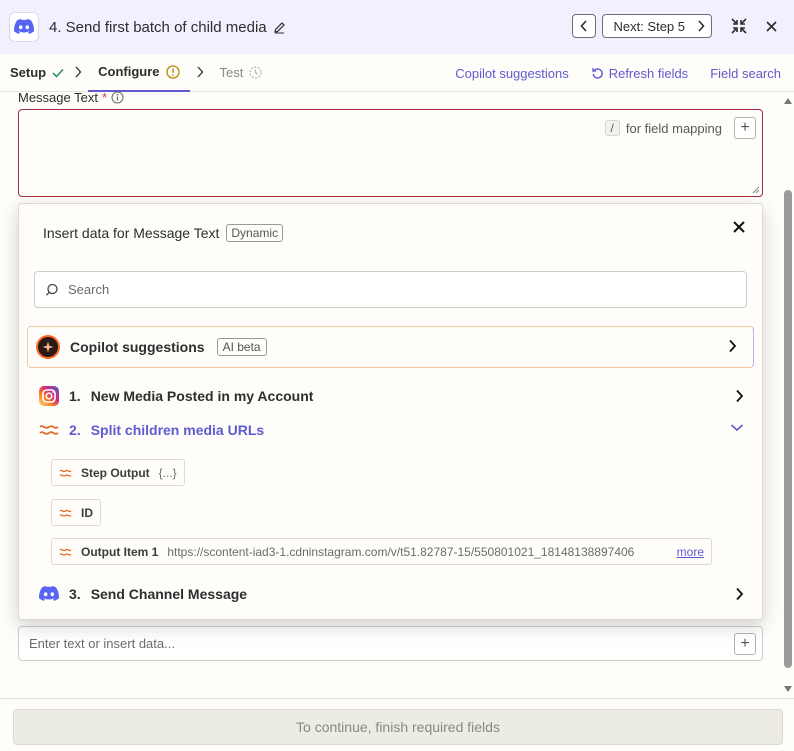  Describe the element at coordinates (673, 128) in the screenshot. I see `field-mapping-hint-text: for field mapping` at that location.